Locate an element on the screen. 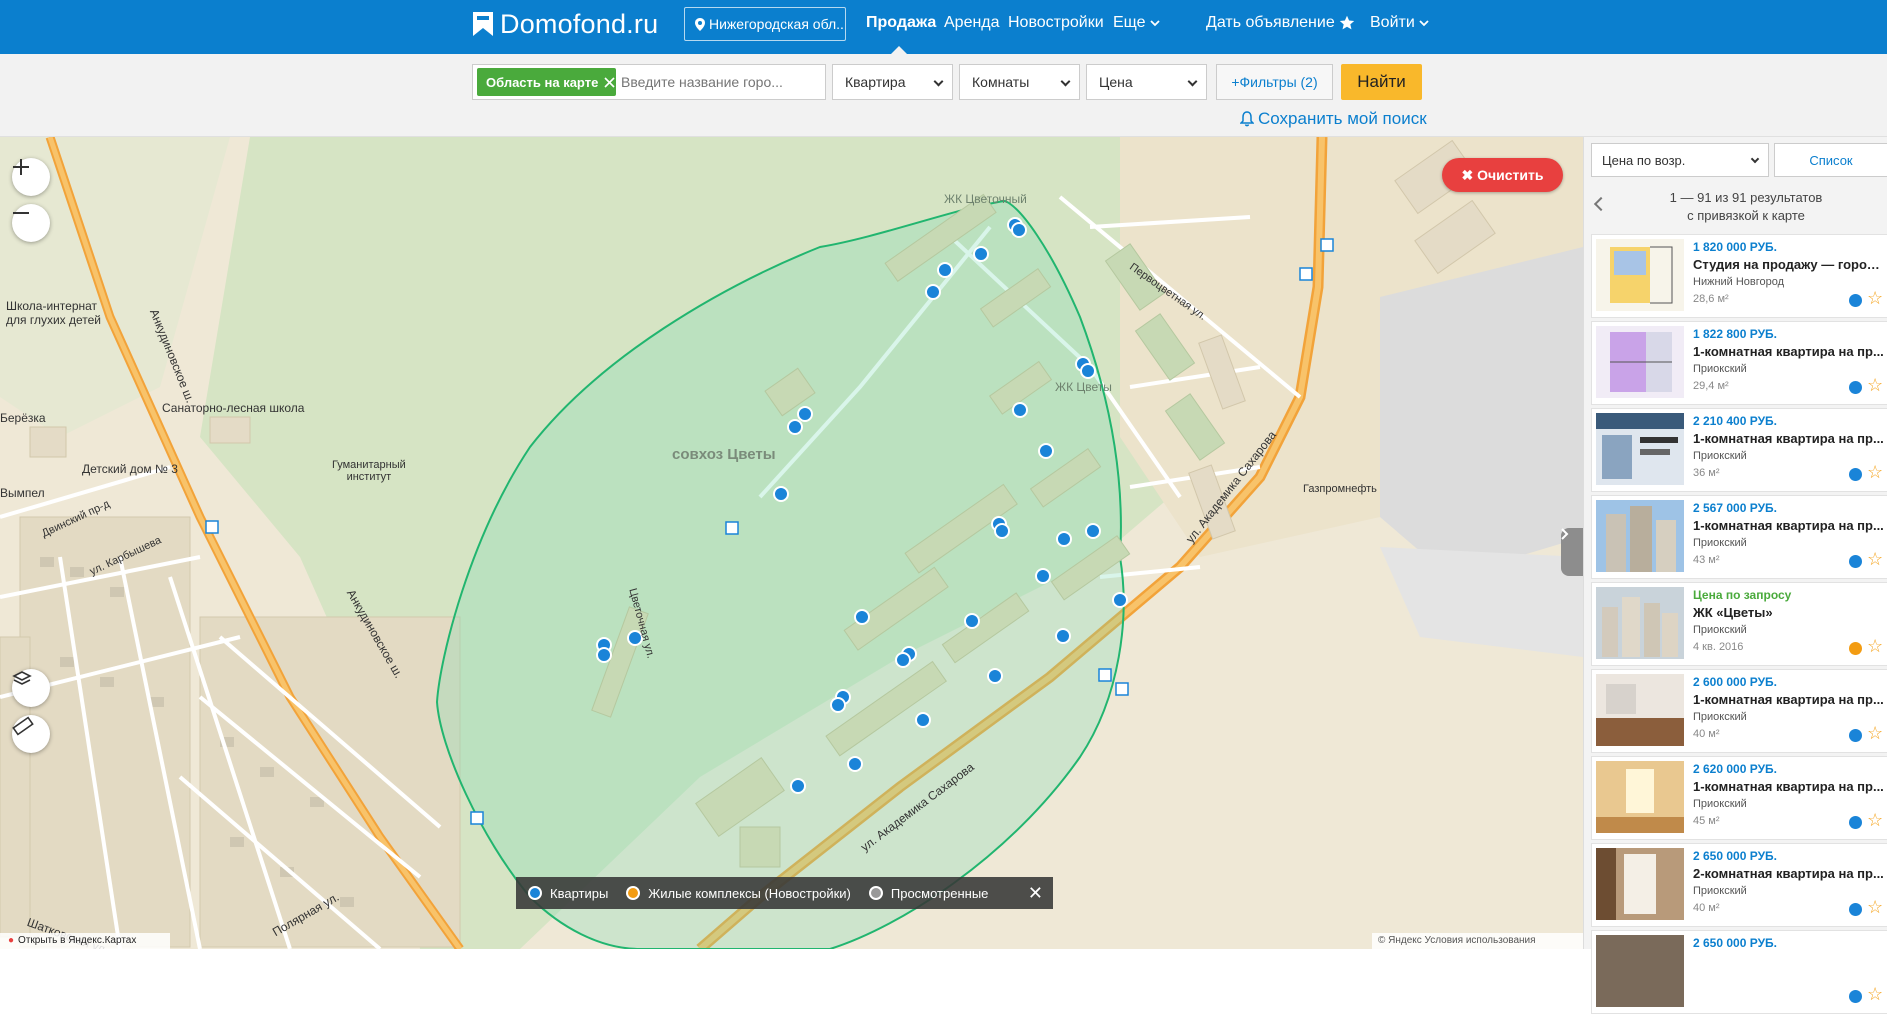 Image resolution: width=1887 pixels, height=1014 pixels. favorites-star-button is located at coordinates (1347, 23).